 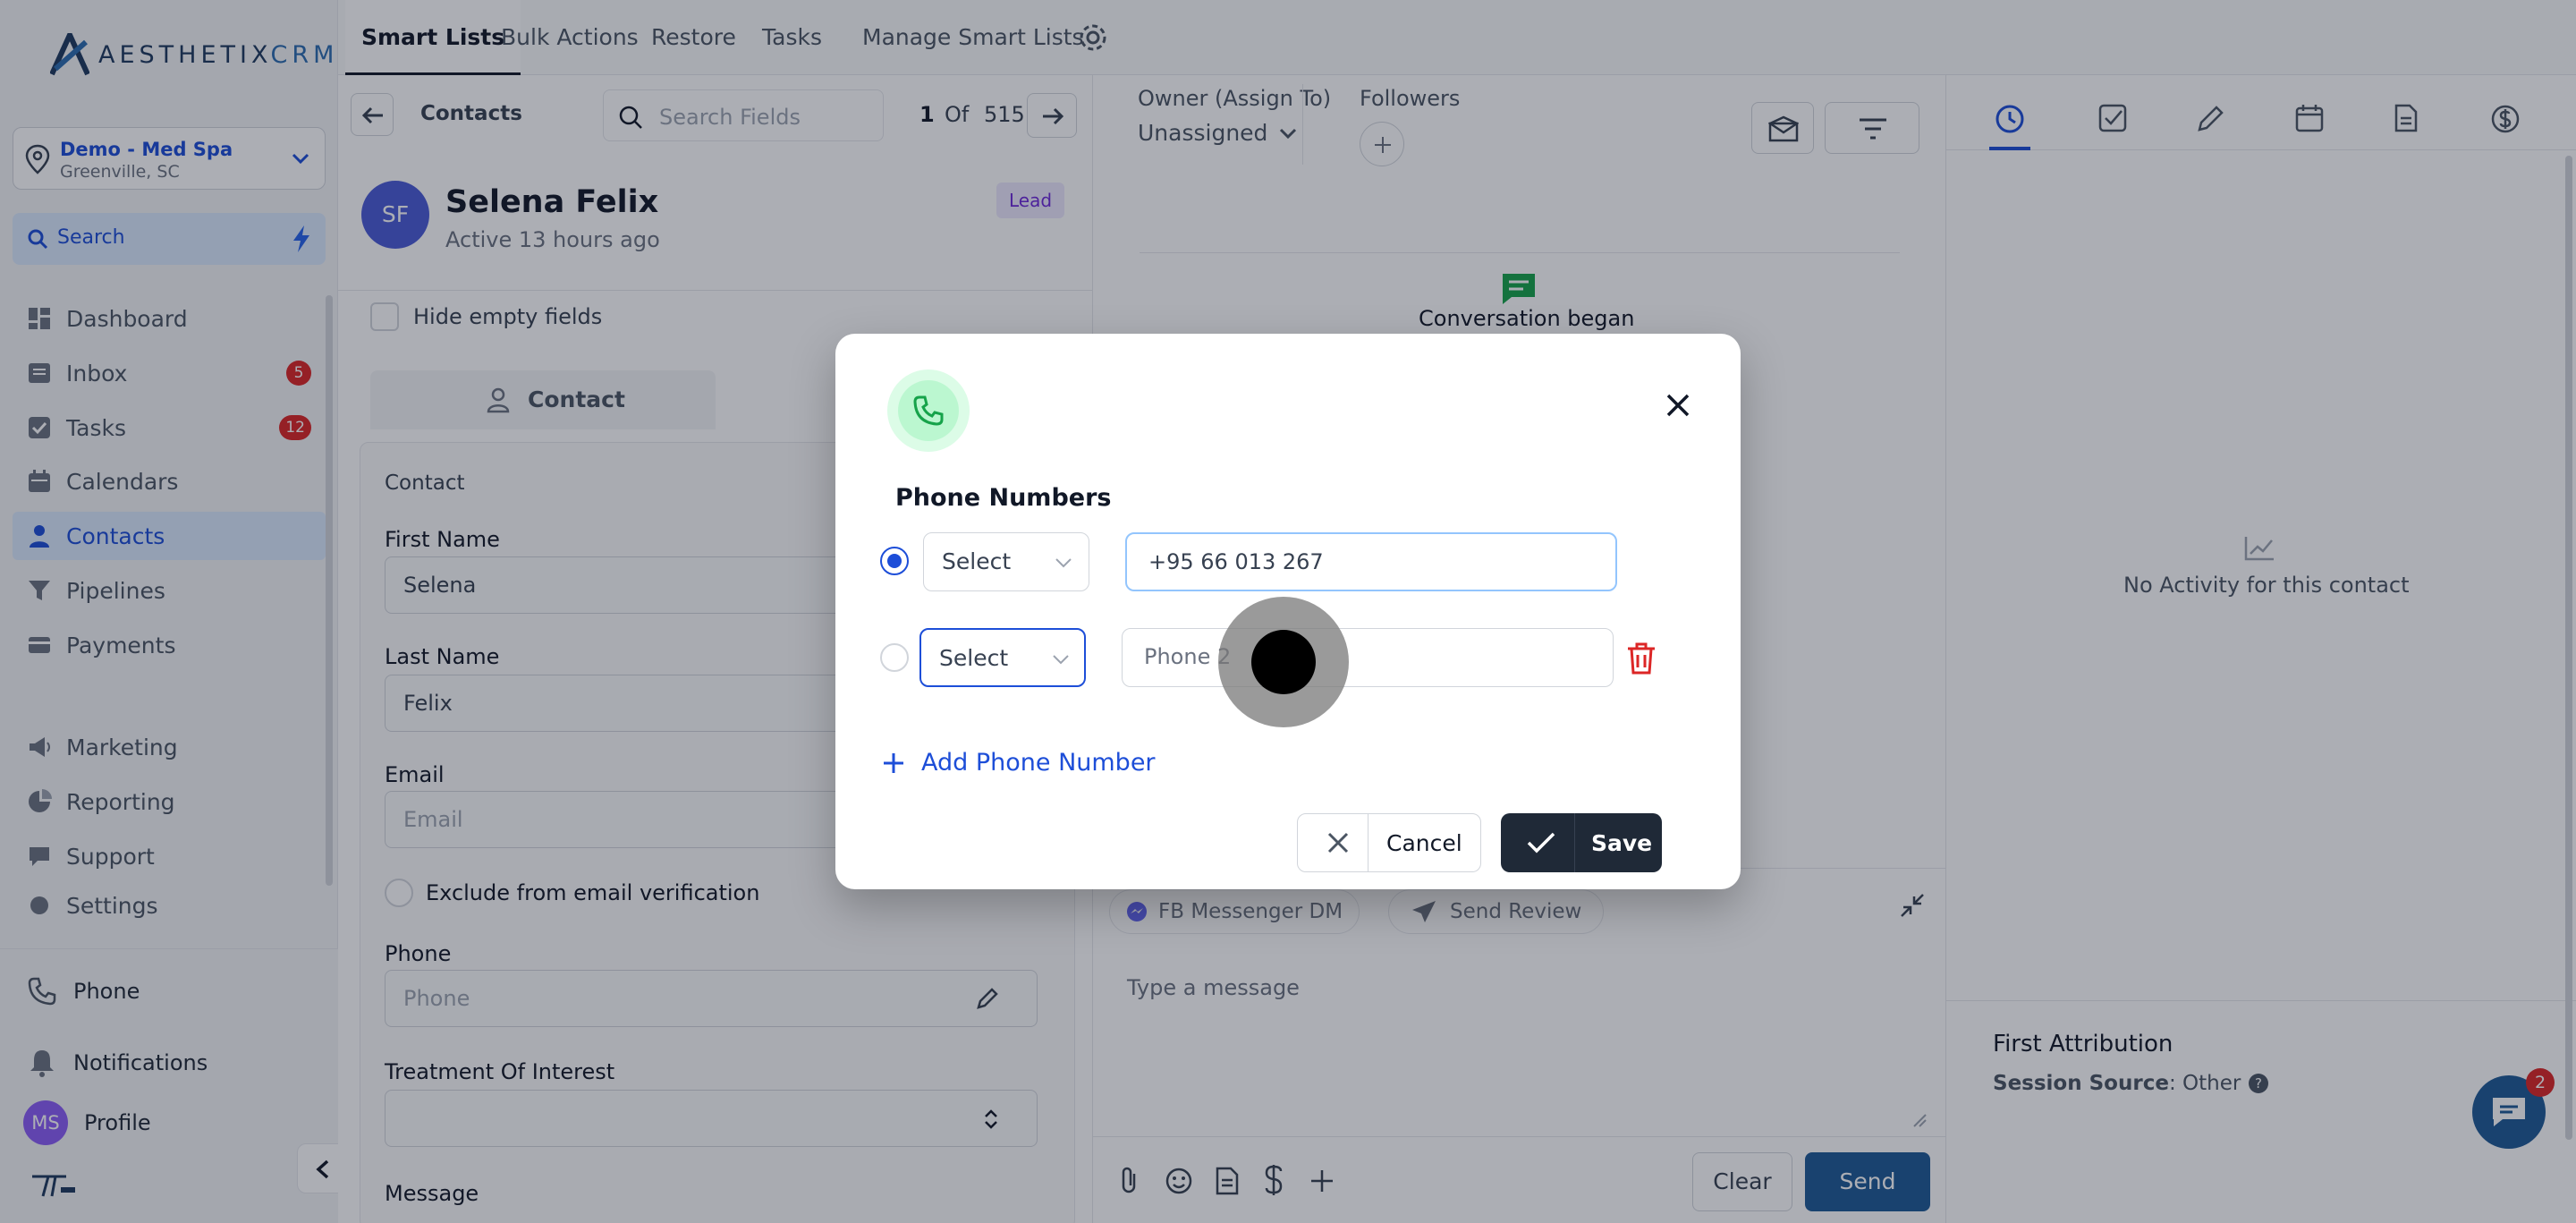 I want to click on primary-phone-radio, so click(x=894, y=561).